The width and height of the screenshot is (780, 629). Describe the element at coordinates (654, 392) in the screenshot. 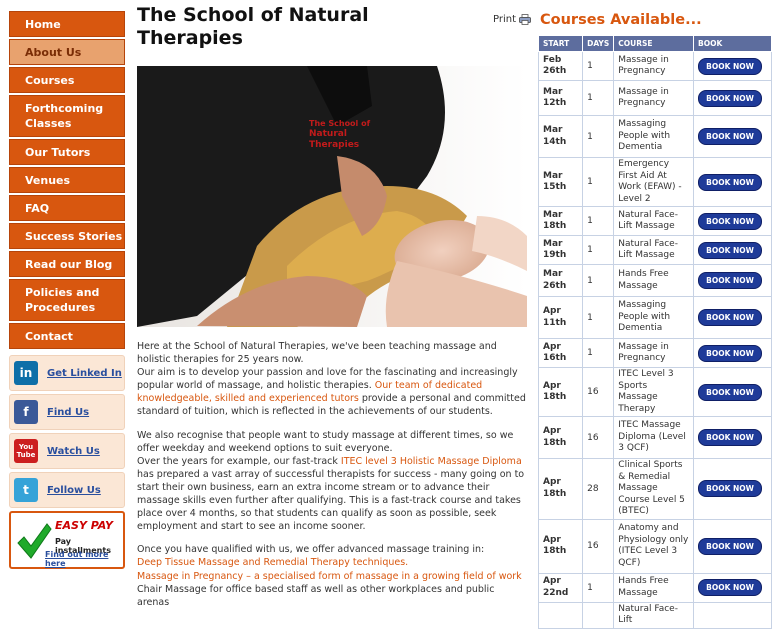

I see `course-name: ITEC Level 3 Sports Massage Therapy` at that location.